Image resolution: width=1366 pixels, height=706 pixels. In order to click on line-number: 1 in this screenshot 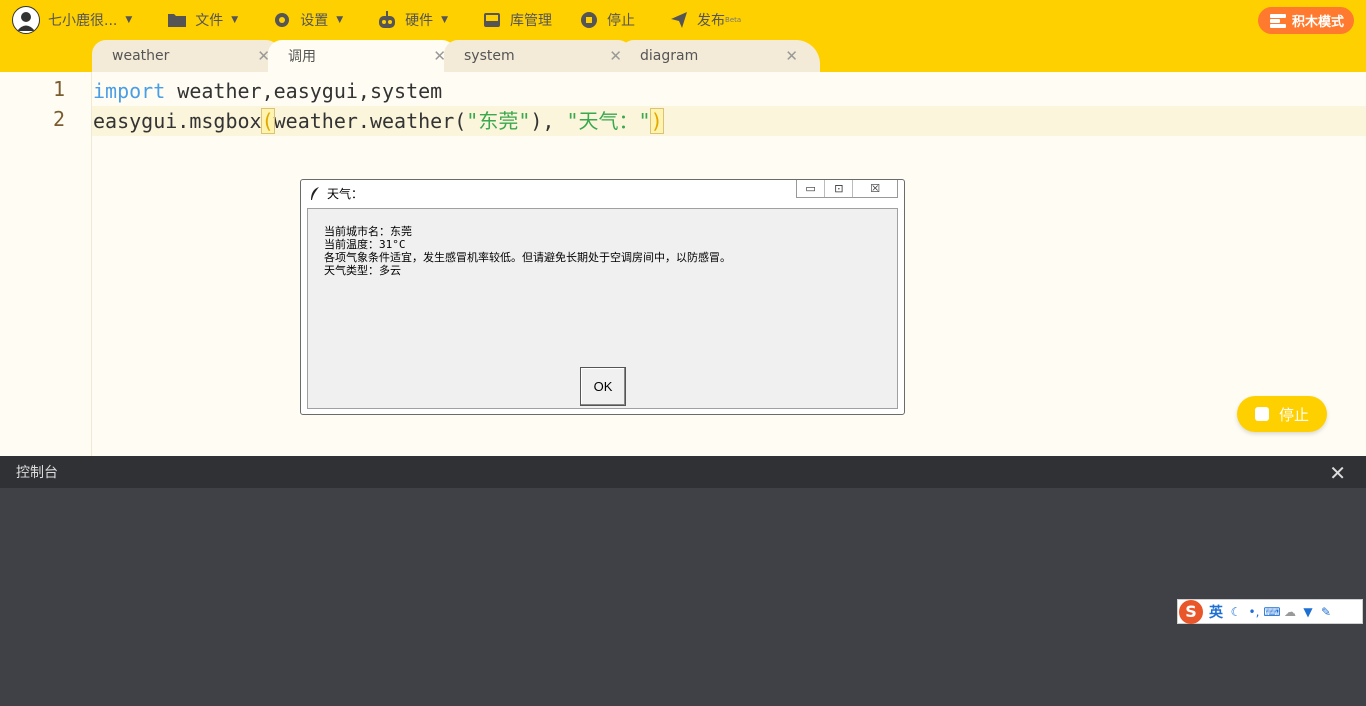, I will do `click(58, 89)`.